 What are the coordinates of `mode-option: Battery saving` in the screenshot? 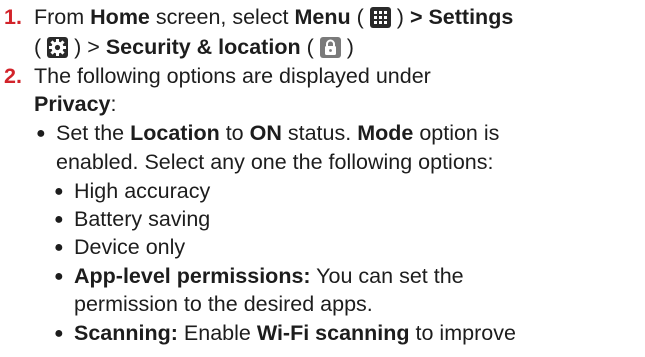 It's located at (142, 219).